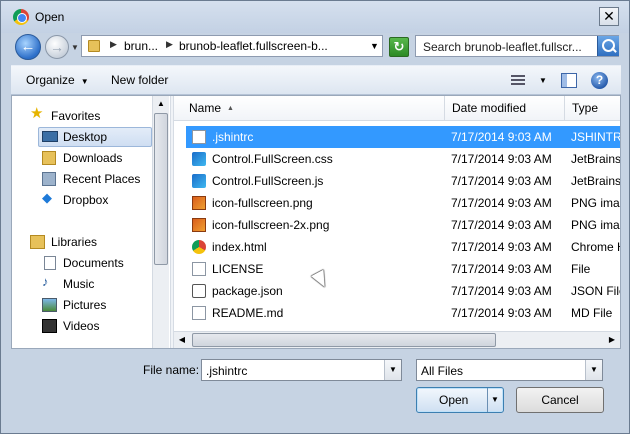 This screenshot has width=630, height=434. What do you see at coordinates (581, 269) in the screenshot?
I see `file-type: File` at bounding box center [581, 269].